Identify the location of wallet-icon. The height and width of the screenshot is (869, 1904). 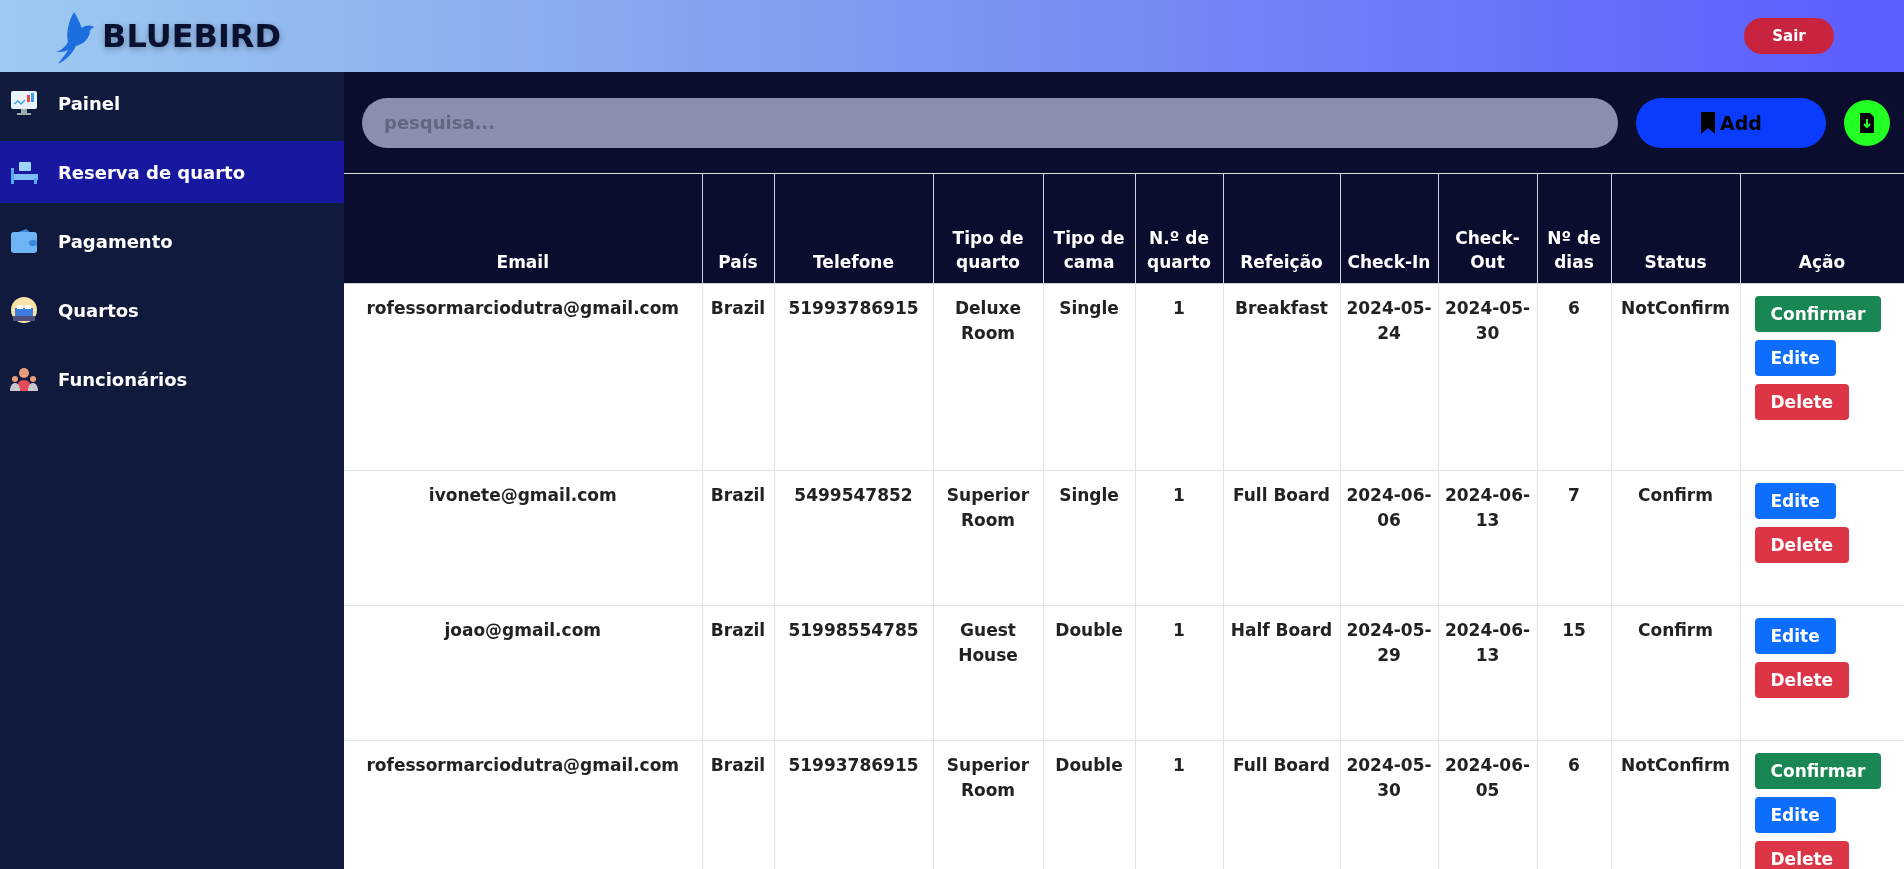
(24, 241).